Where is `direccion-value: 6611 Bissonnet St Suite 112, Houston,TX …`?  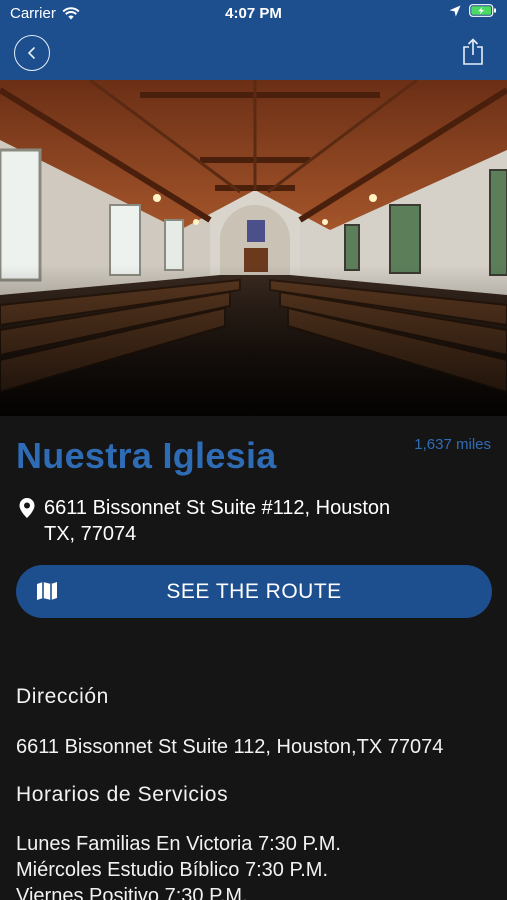
direccion-value: 6611 Bissonnet St Suite 112, Houston,TX … is located at coordinates (230, 747).